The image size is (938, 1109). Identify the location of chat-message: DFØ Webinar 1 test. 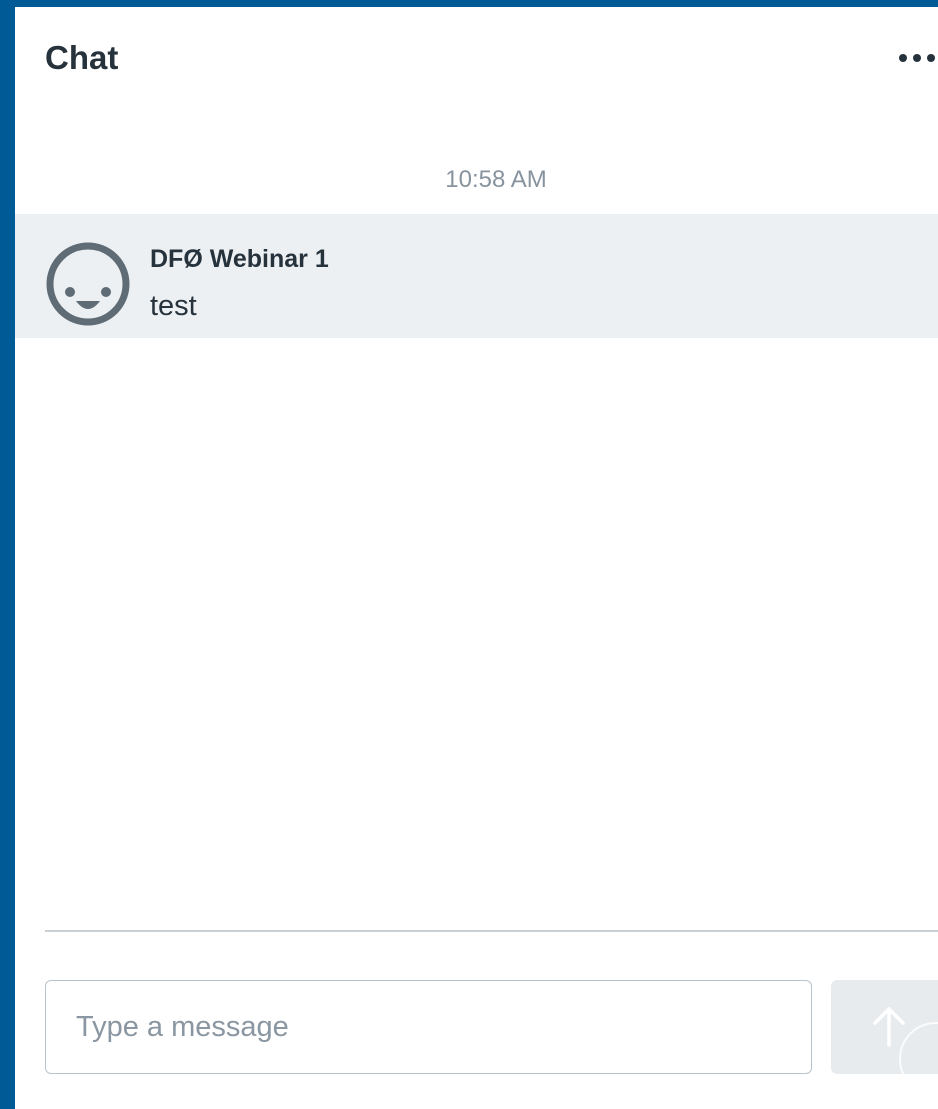
(476, 276).